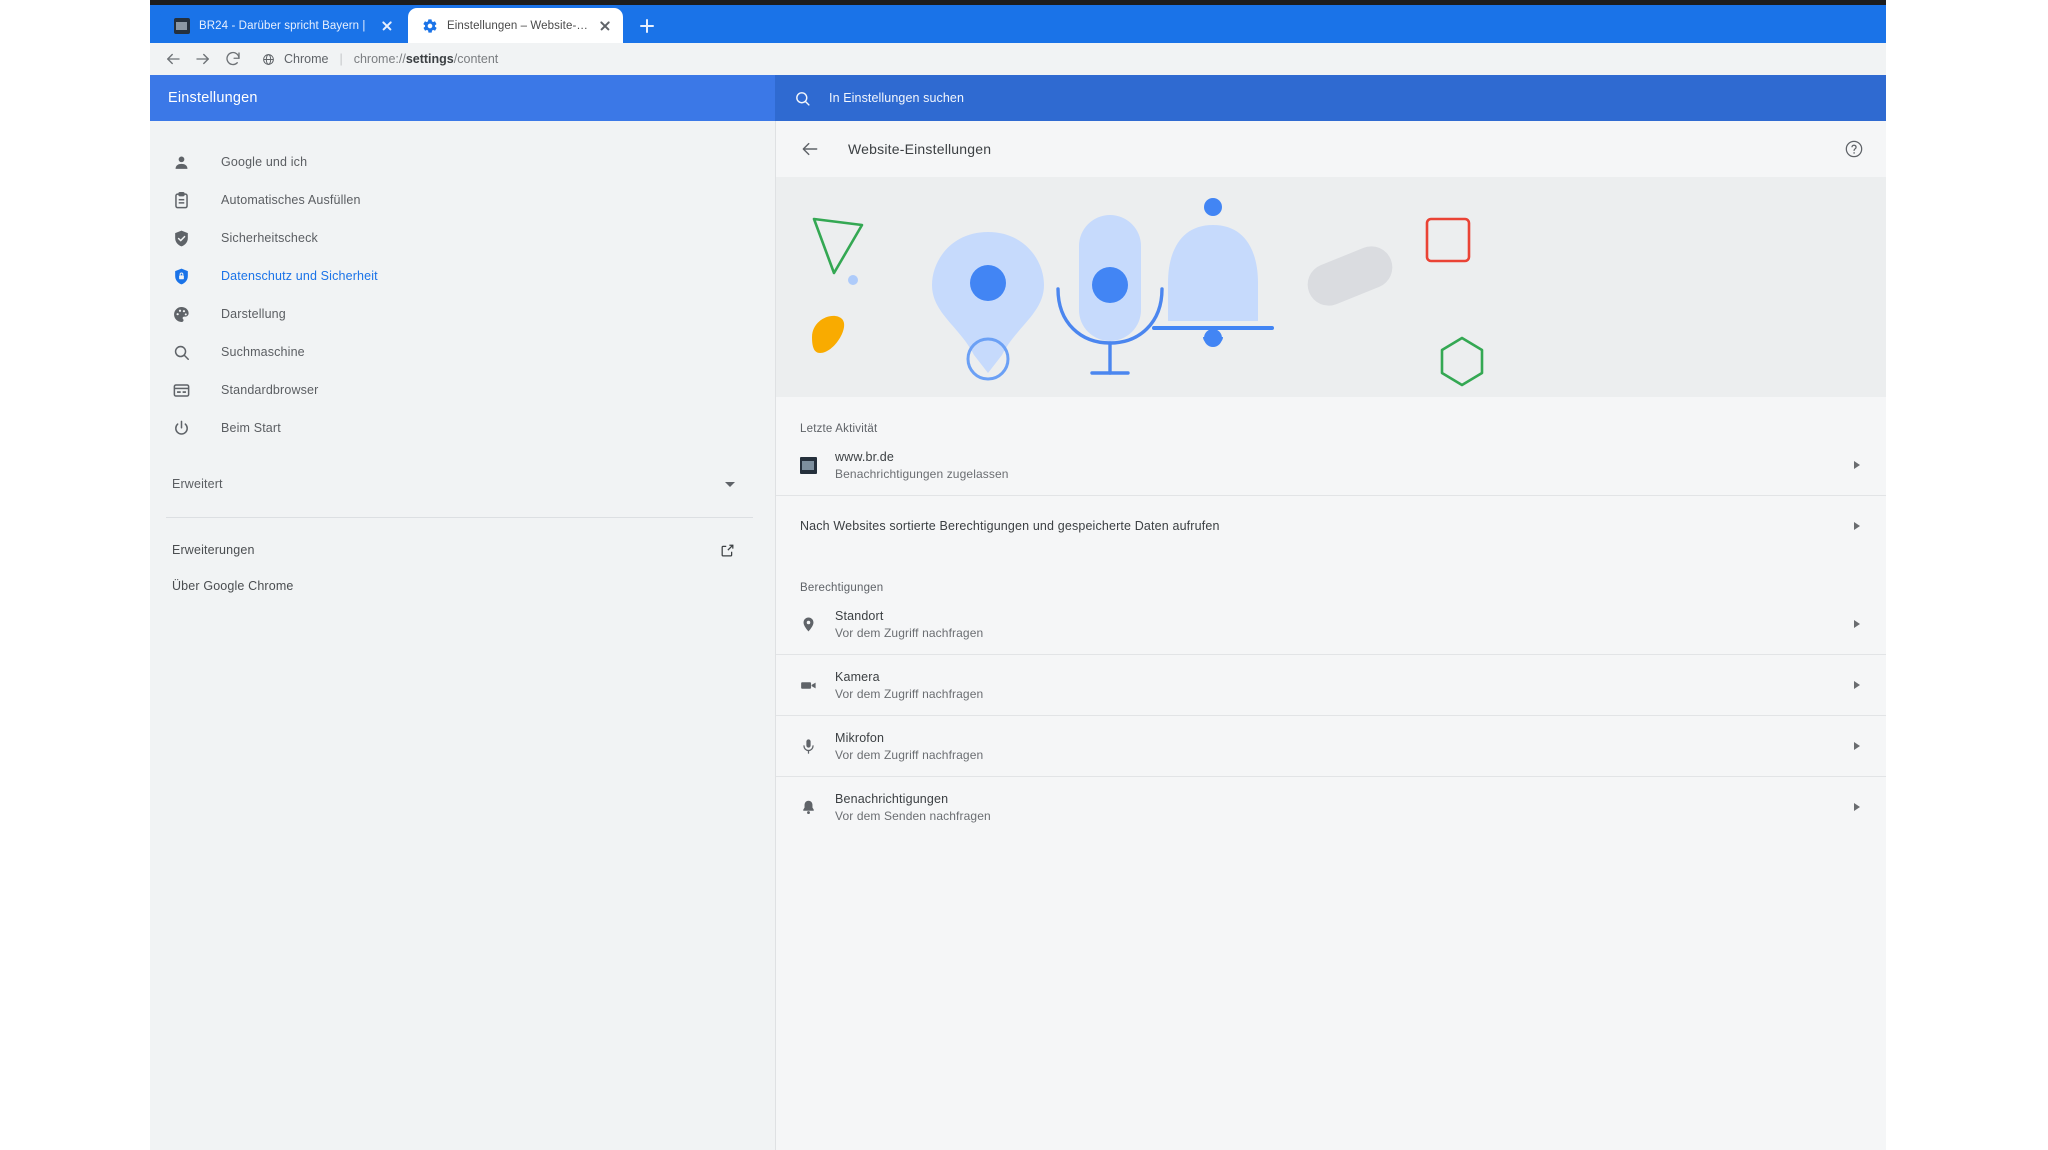  I want to click on sidebar-item-label: Datenschutz und Sicherheit, so click(299, 276).